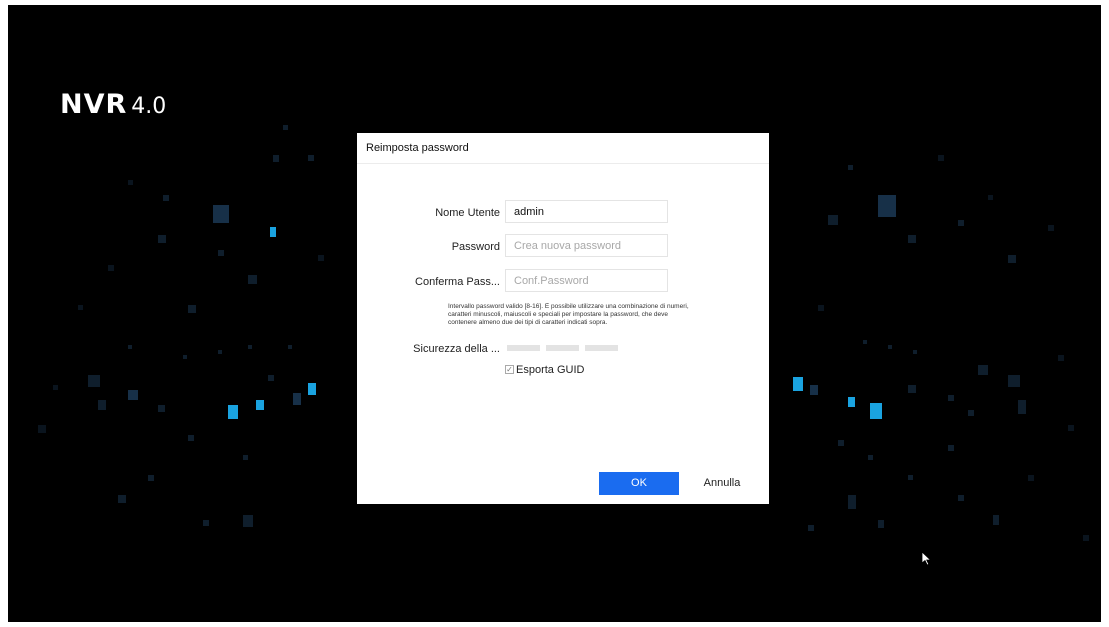  What do you see at coordinates (94, 104) in the screenshot?
I see `logo-brand: NVR` at bounding box center [94, 104].